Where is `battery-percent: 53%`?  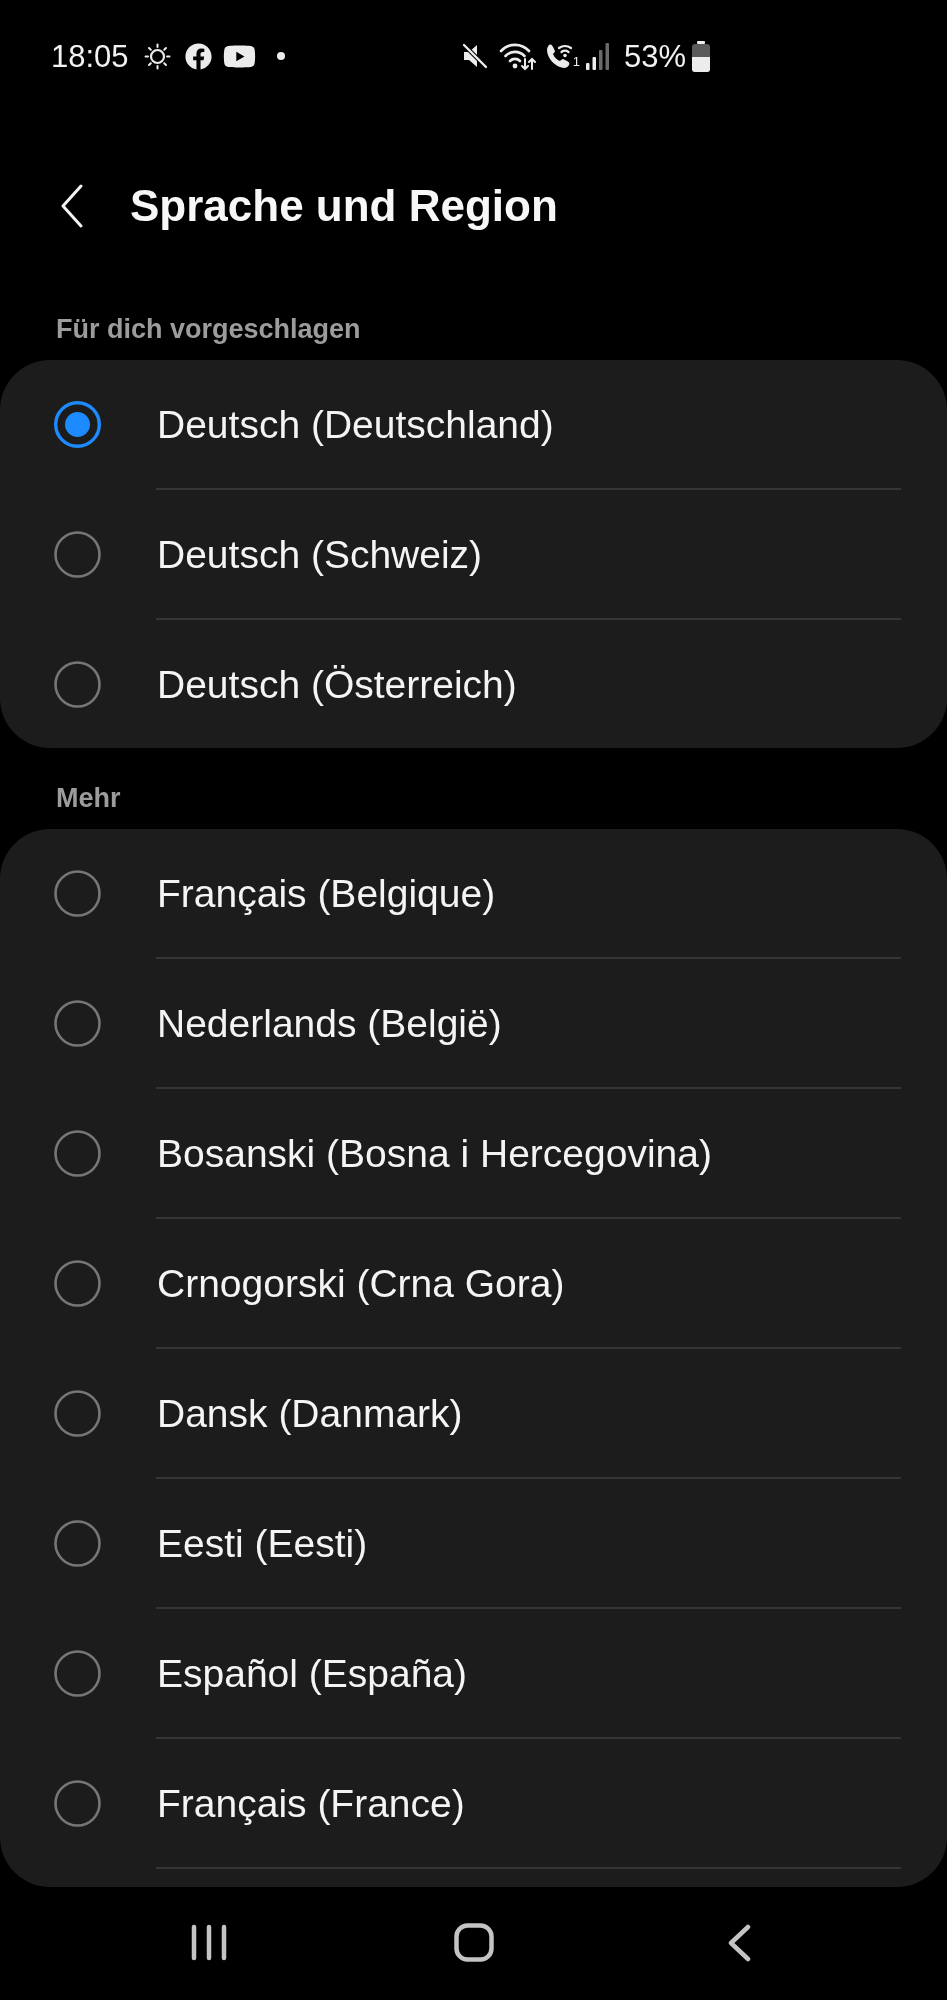
battery-percent: 53% is located at coordinates (654, 56).